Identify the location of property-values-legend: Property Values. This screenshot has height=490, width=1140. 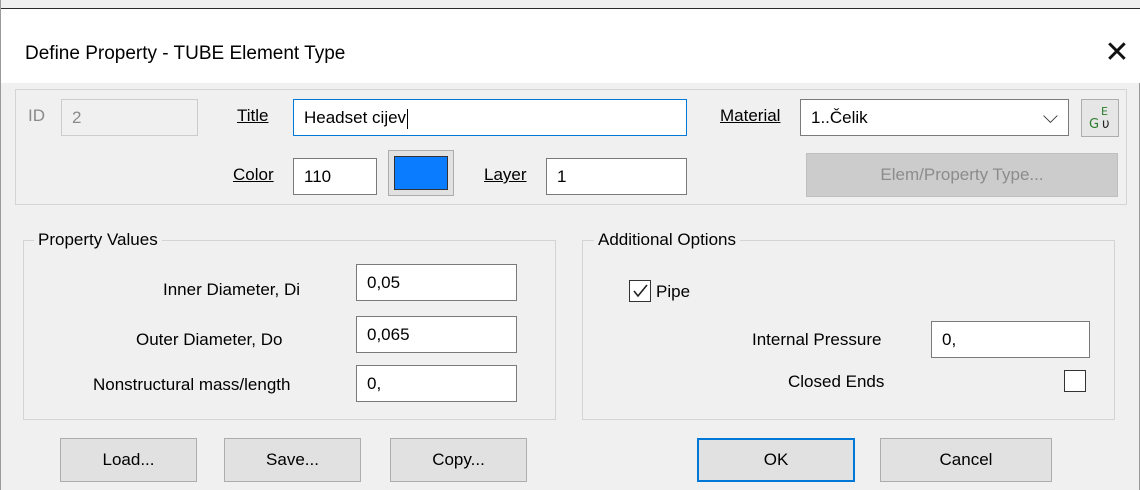
(98, 240).